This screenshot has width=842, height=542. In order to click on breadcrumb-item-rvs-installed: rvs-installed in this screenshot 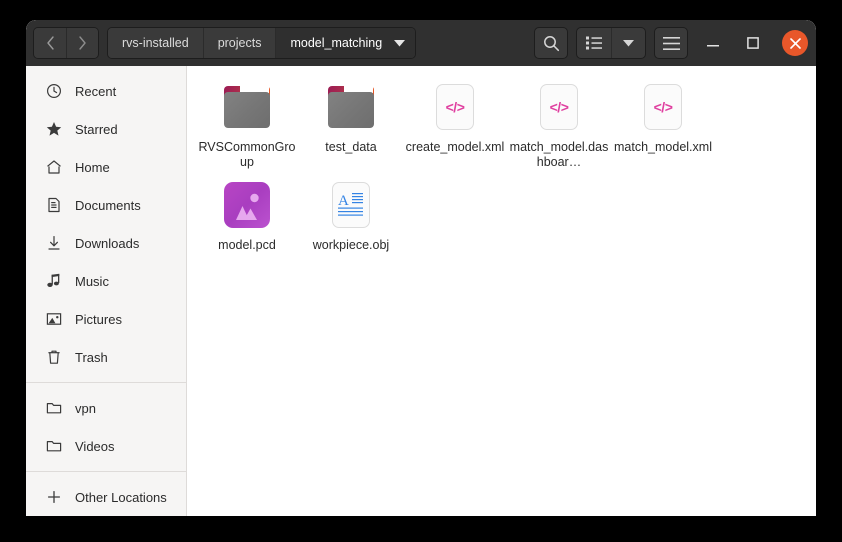, I will do `click(155, 43)`.